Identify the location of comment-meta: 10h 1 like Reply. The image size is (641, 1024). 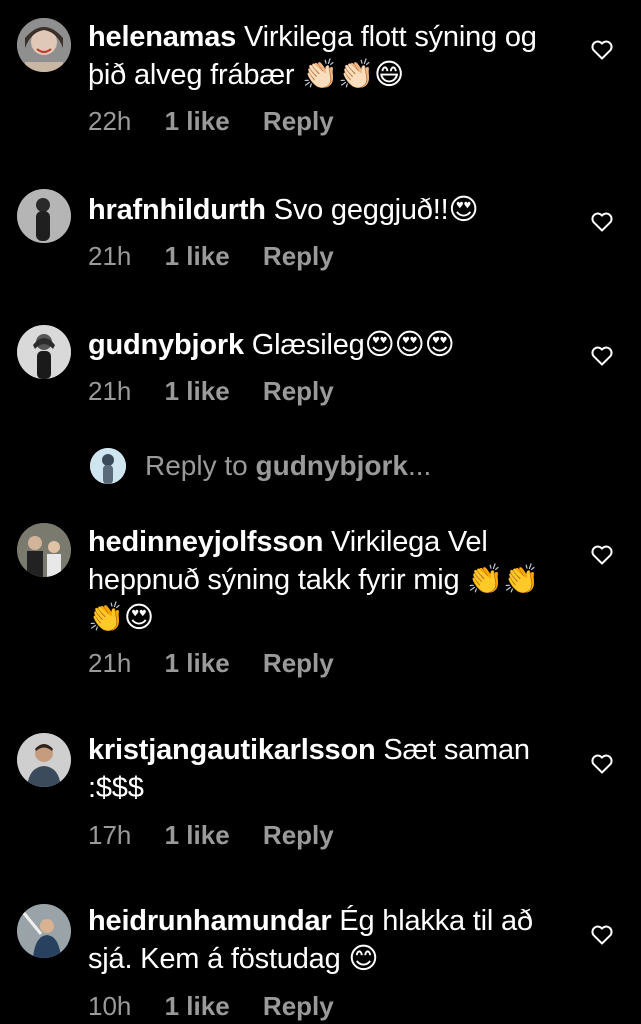
(224, 1006).